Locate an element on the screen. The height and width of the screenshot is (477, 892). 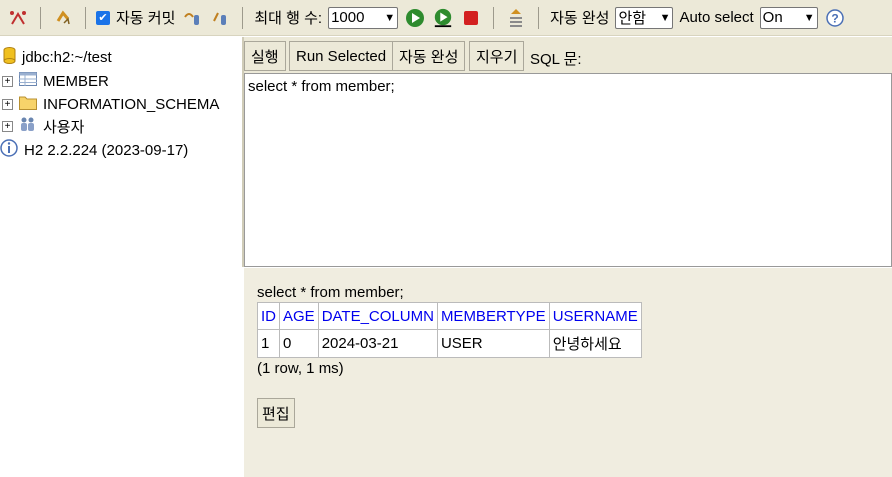
table-cell: USER is located at coordinates (493, 343).